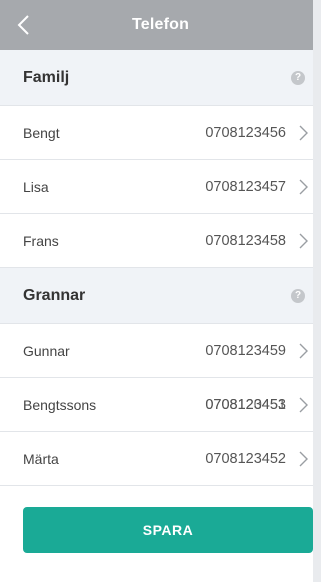 The height and width of the screenshot is (582, 321). I want to click on contact-row: Märta 0708123452, so click(160, 459).